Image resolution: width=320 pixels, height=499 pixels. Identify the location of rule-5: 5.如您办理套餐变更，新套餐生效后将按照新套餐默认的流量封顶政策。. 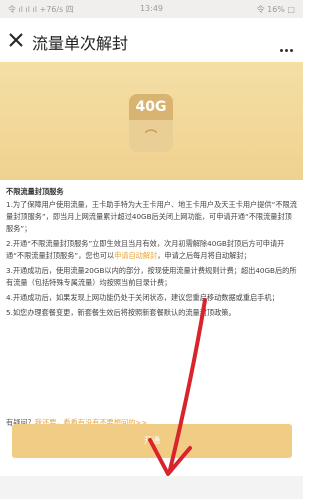
(121, 312).